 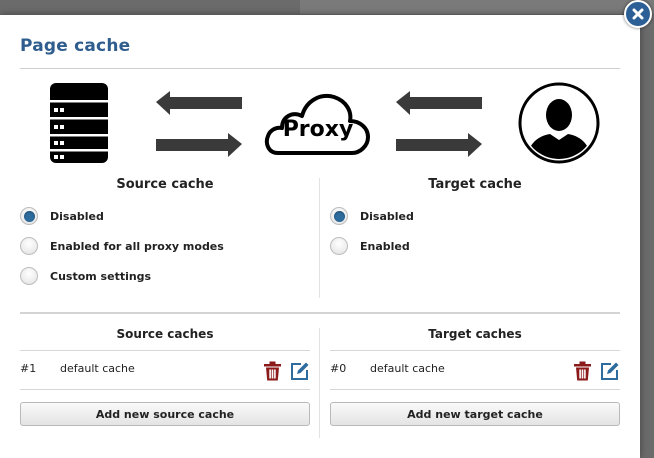 What do you see at coordinates (475, 414) in the screenshot?
I see `add-target-cache-button: Add new target cache` at bounding box center [475, 414].